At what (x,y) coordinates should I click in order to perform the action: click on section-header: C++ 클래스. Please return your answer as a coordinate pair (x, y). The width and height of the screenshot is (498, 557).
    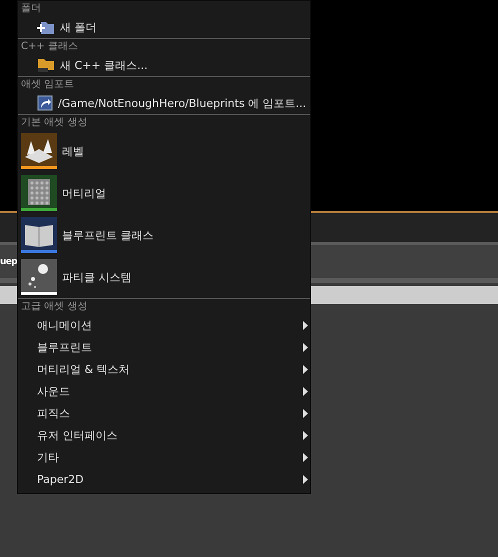
    Looking at the image, I should click on (49, 47).